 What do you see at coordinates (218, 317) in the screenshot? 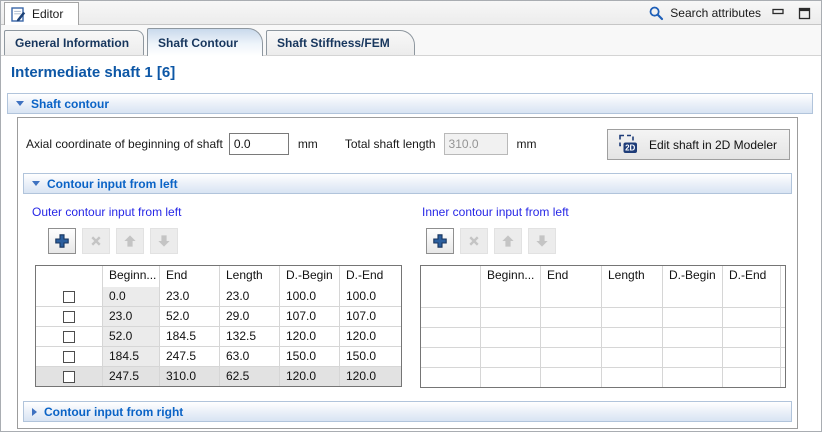
I see `table-row: 23.0 52.0 29.0 107.0 107.0` at bounding box center [218, 317].